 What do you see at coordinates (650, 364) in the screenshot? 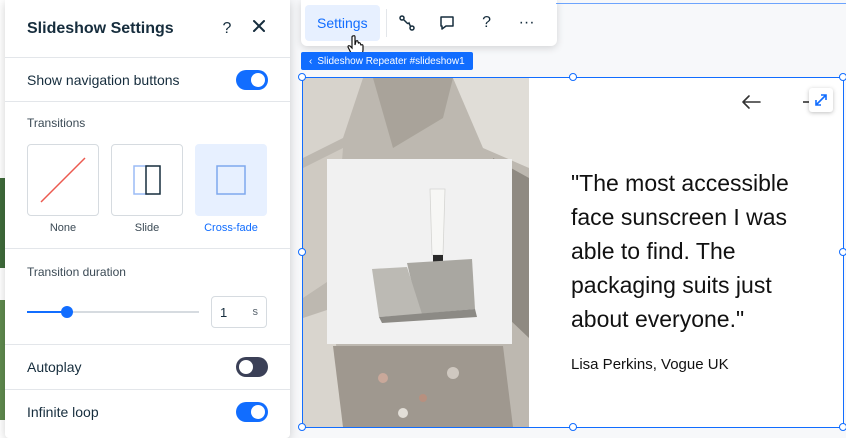
I see `testimonial-author: Lisa Perkins, Vogue UK` at bounding box center [650, 364].